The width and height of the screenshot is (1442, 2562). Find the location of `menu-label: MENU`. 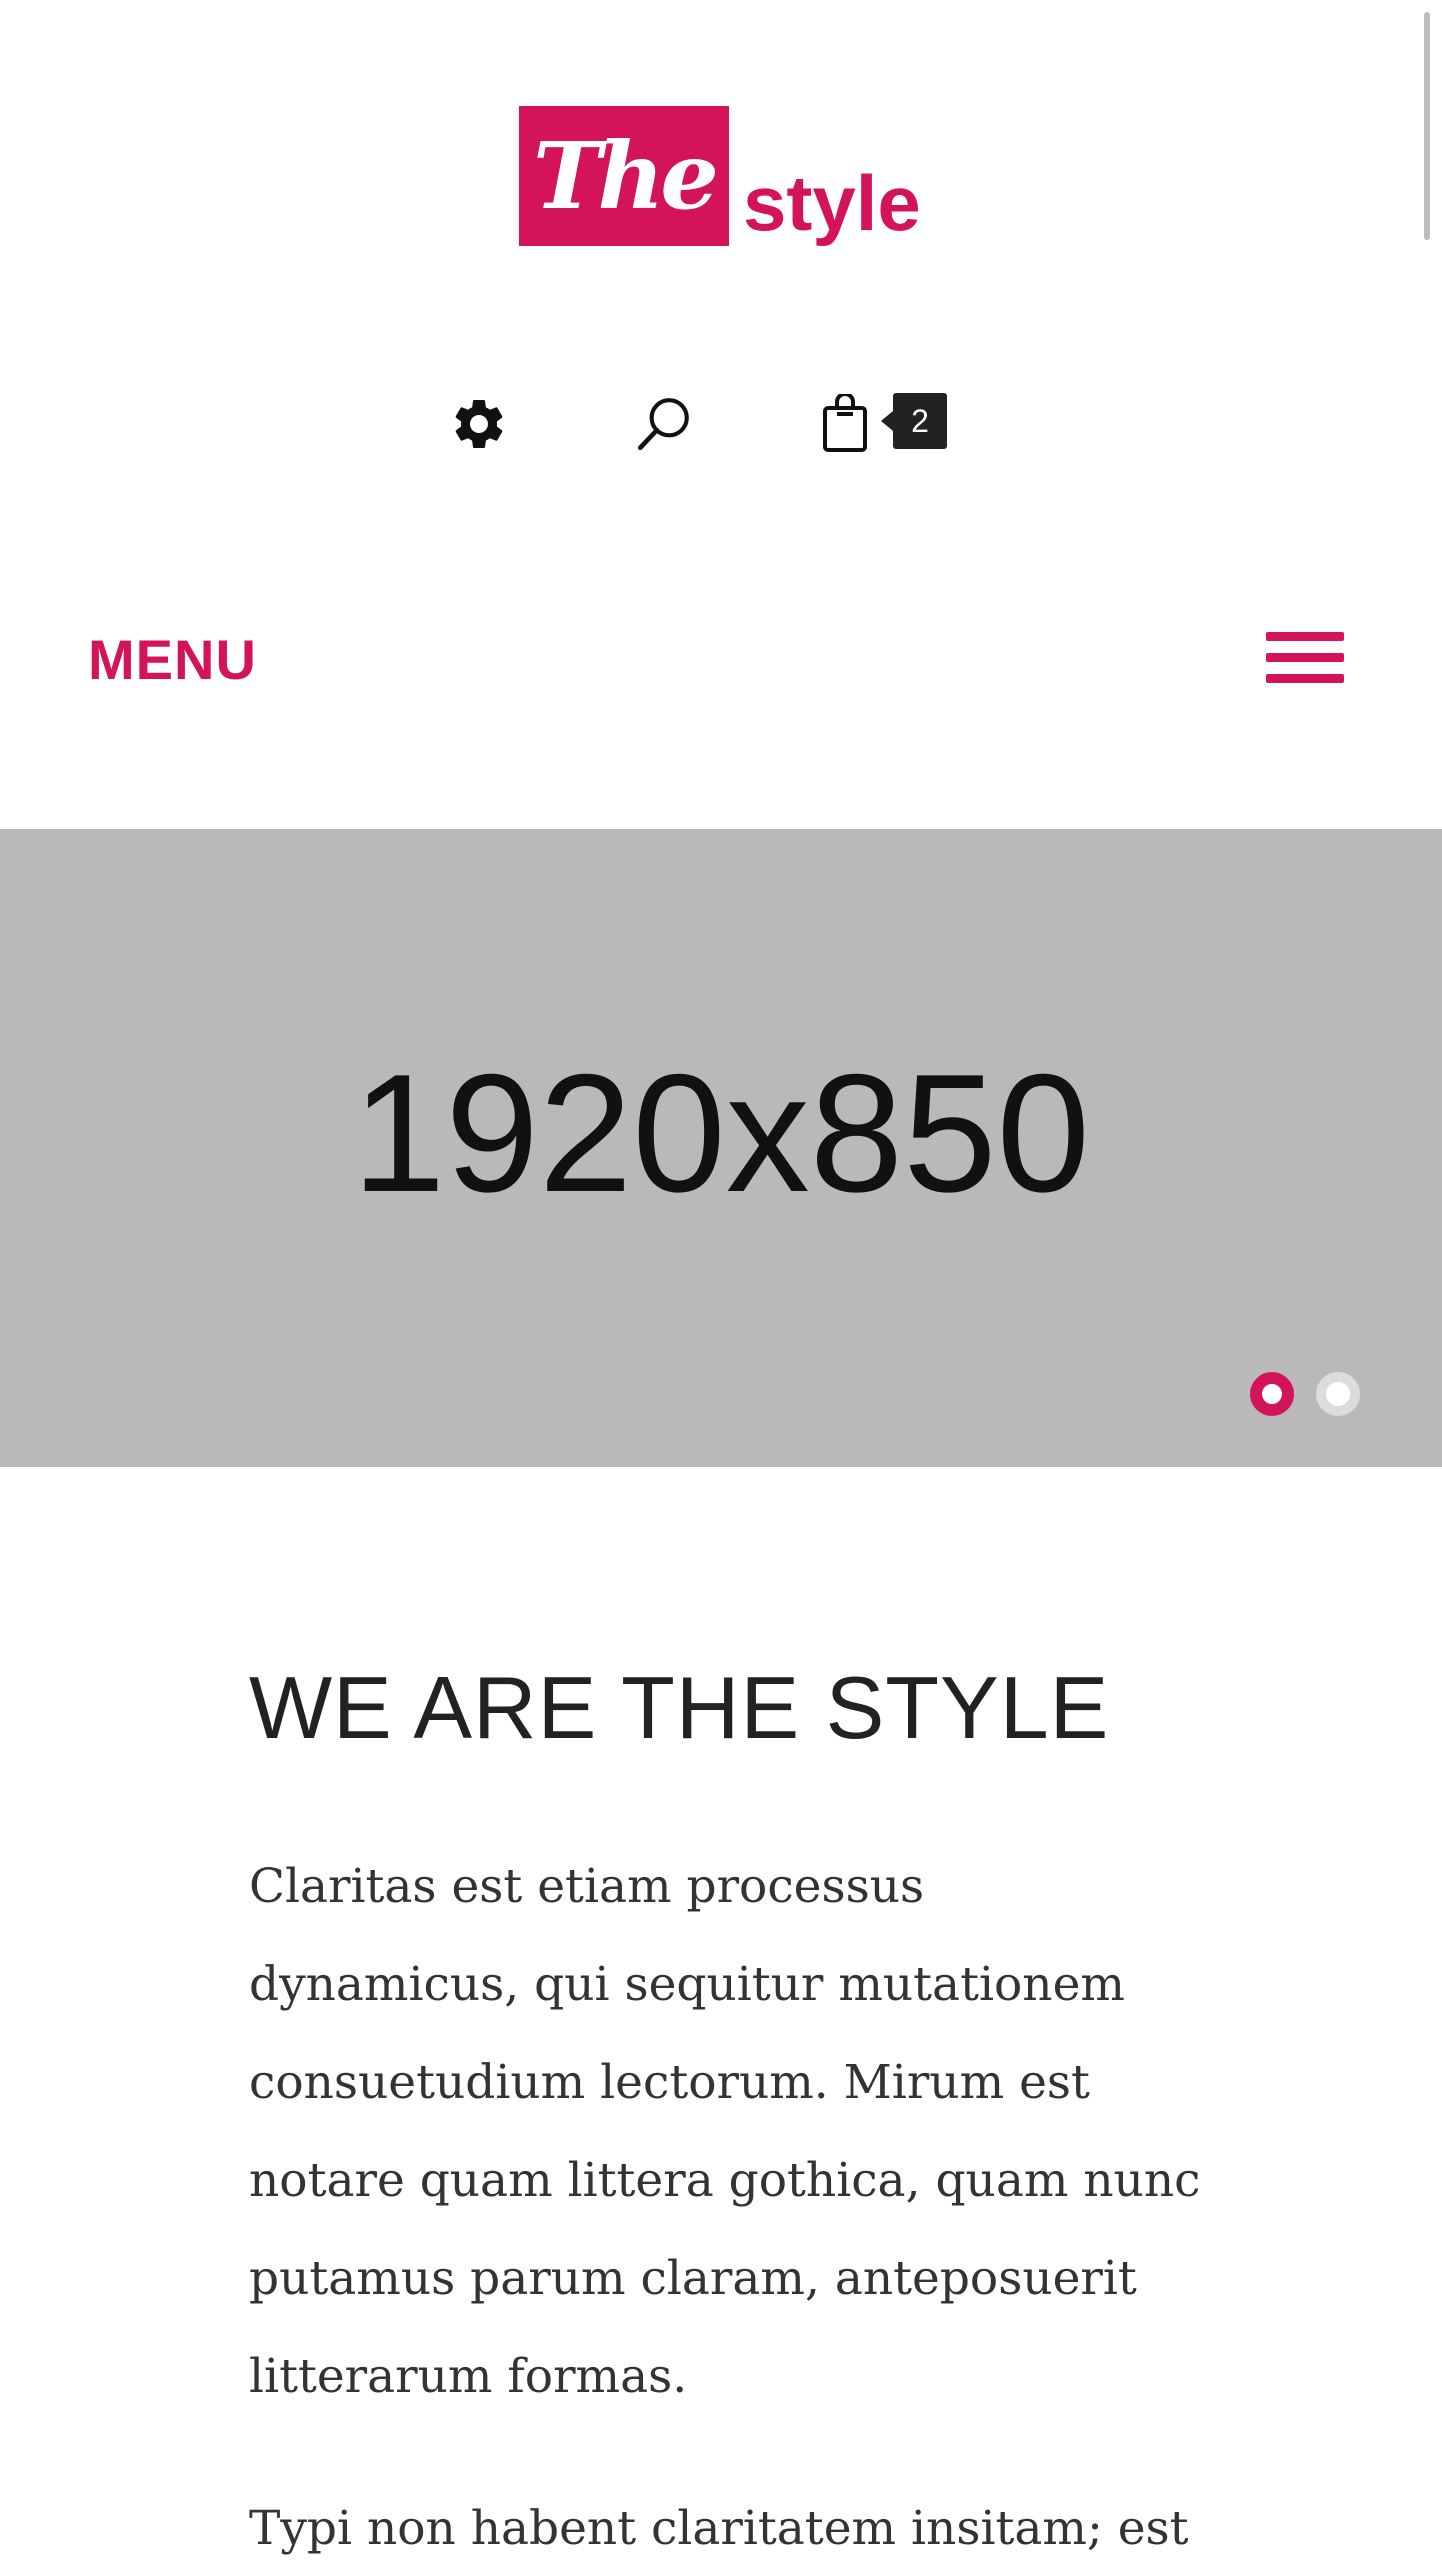

menu-label: MENU is located at coordinates (172, 660).